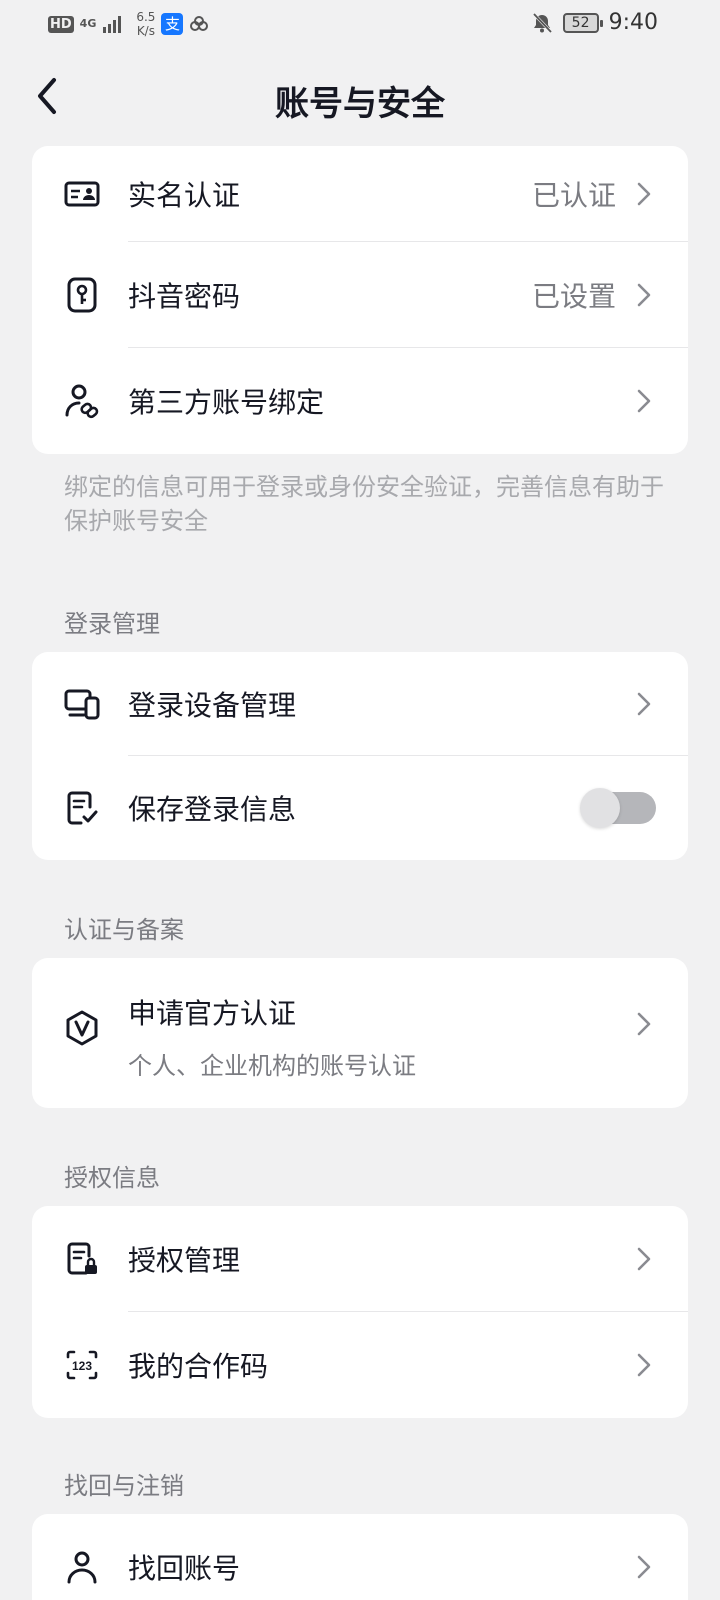 Image resolution: width=720 pixels, height=1600 pixels. What do you see at coordinates (88, 23) in the screenshot?
I see `network-type: 4G` at bounding box center [88, 23].